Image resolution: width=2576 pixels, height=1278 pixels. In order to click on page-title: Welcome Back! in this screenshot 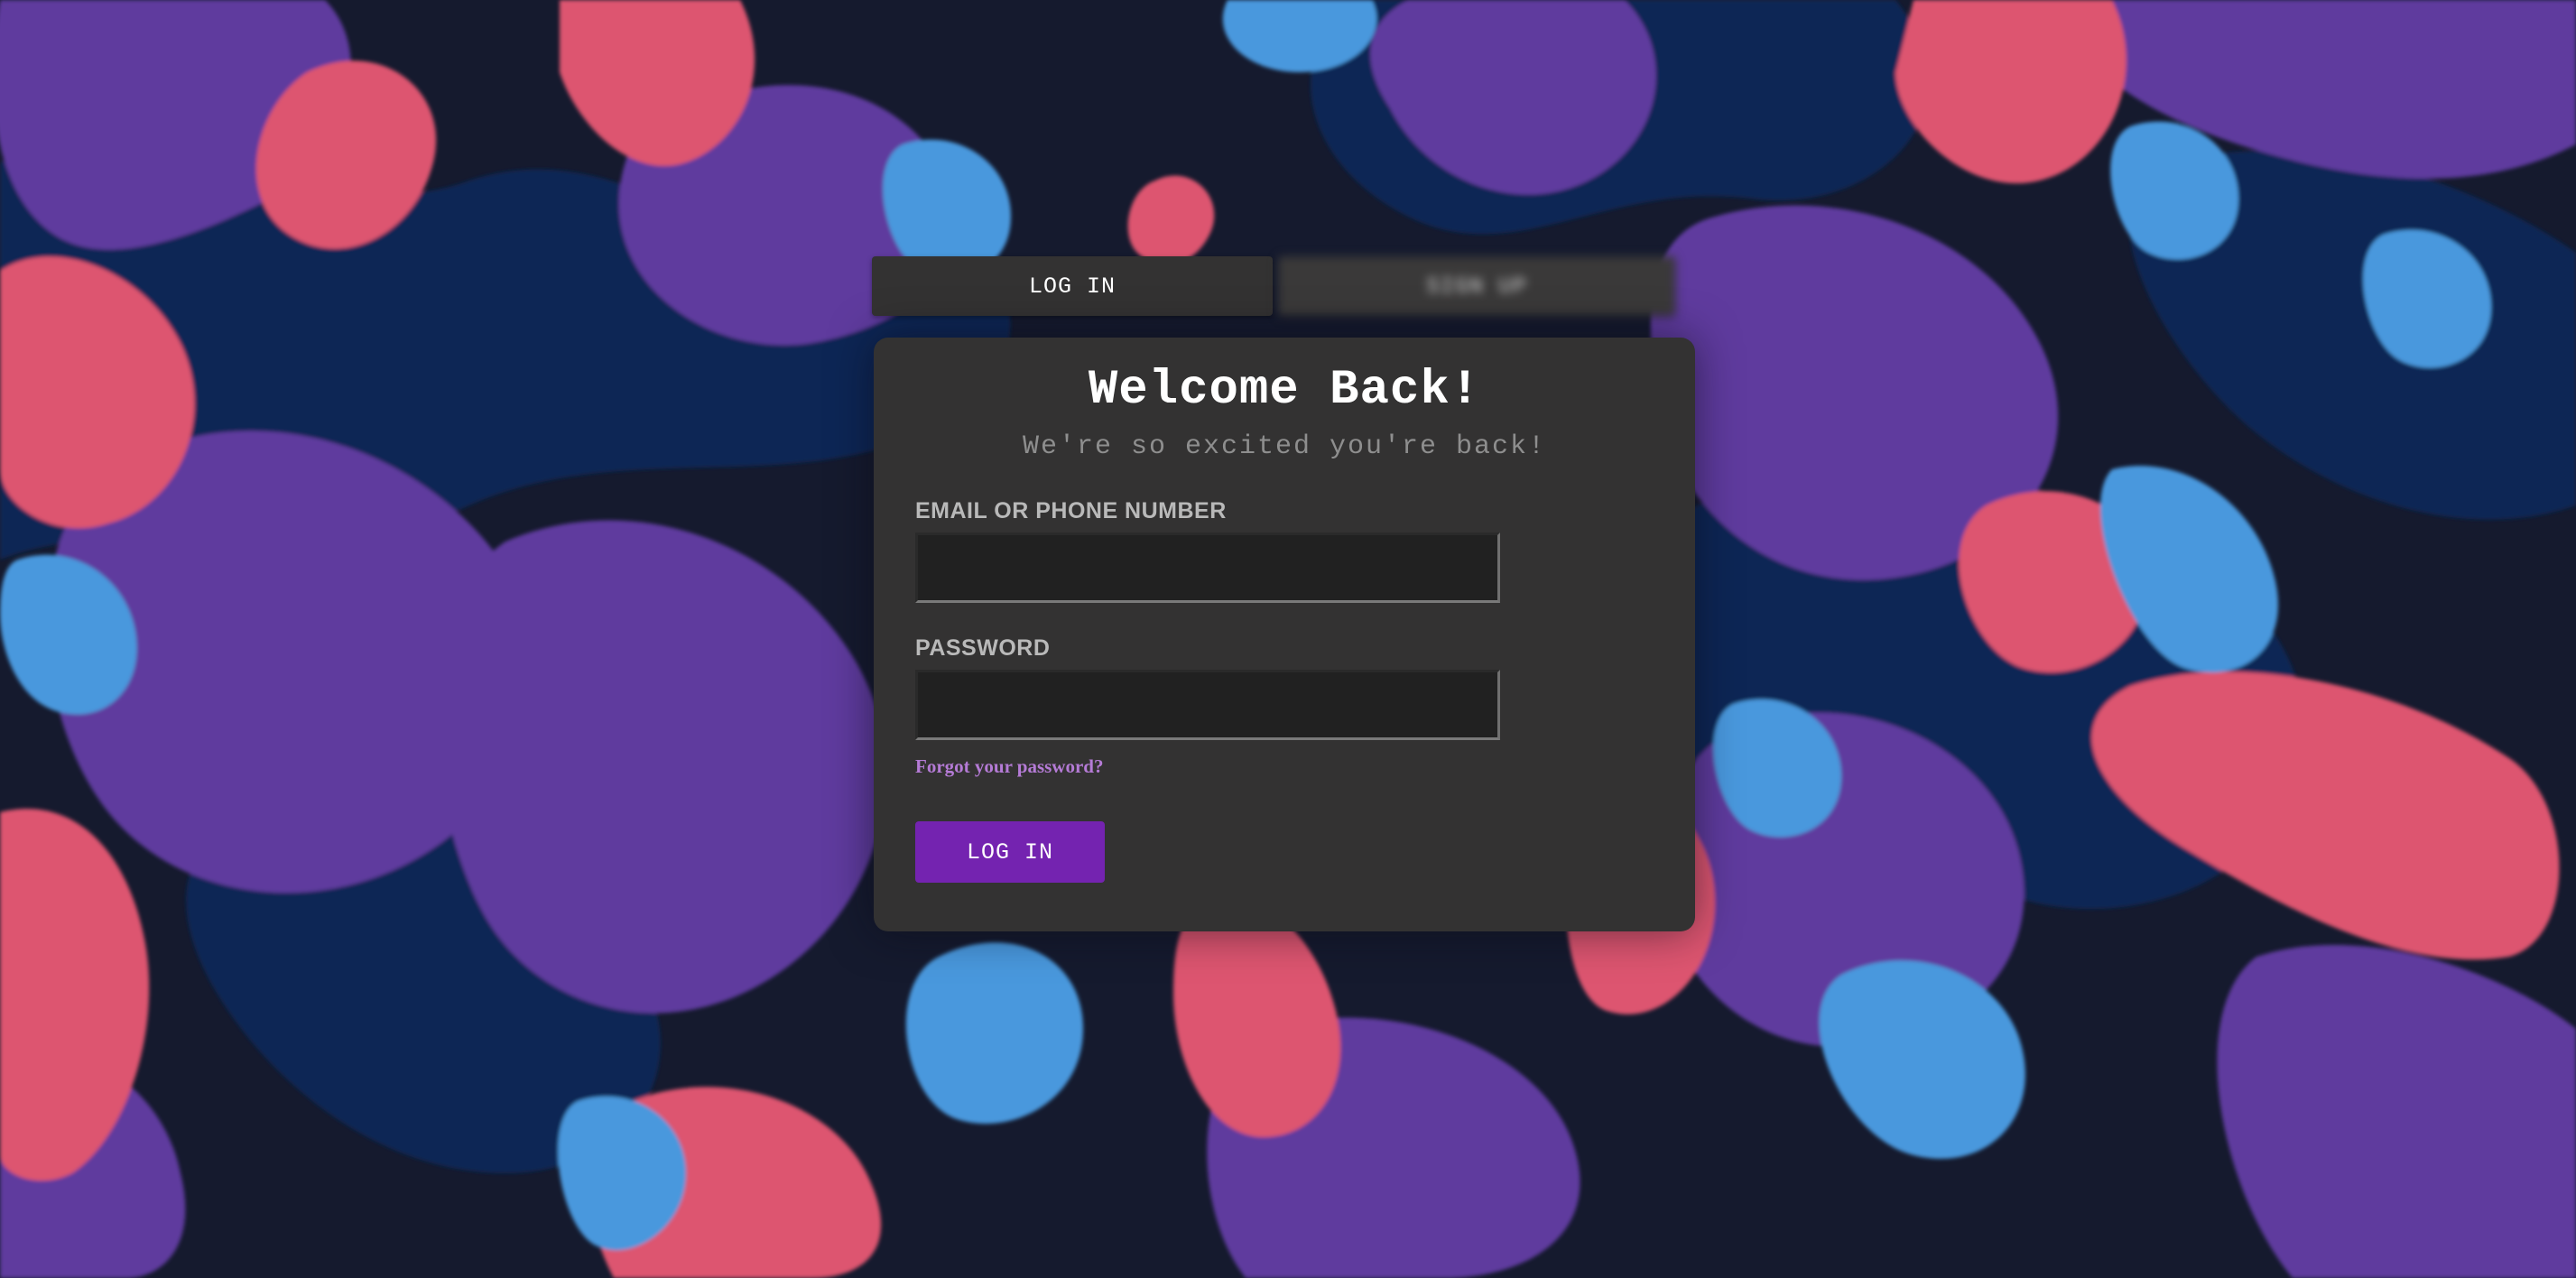, I will do `click(1284, 391)`.